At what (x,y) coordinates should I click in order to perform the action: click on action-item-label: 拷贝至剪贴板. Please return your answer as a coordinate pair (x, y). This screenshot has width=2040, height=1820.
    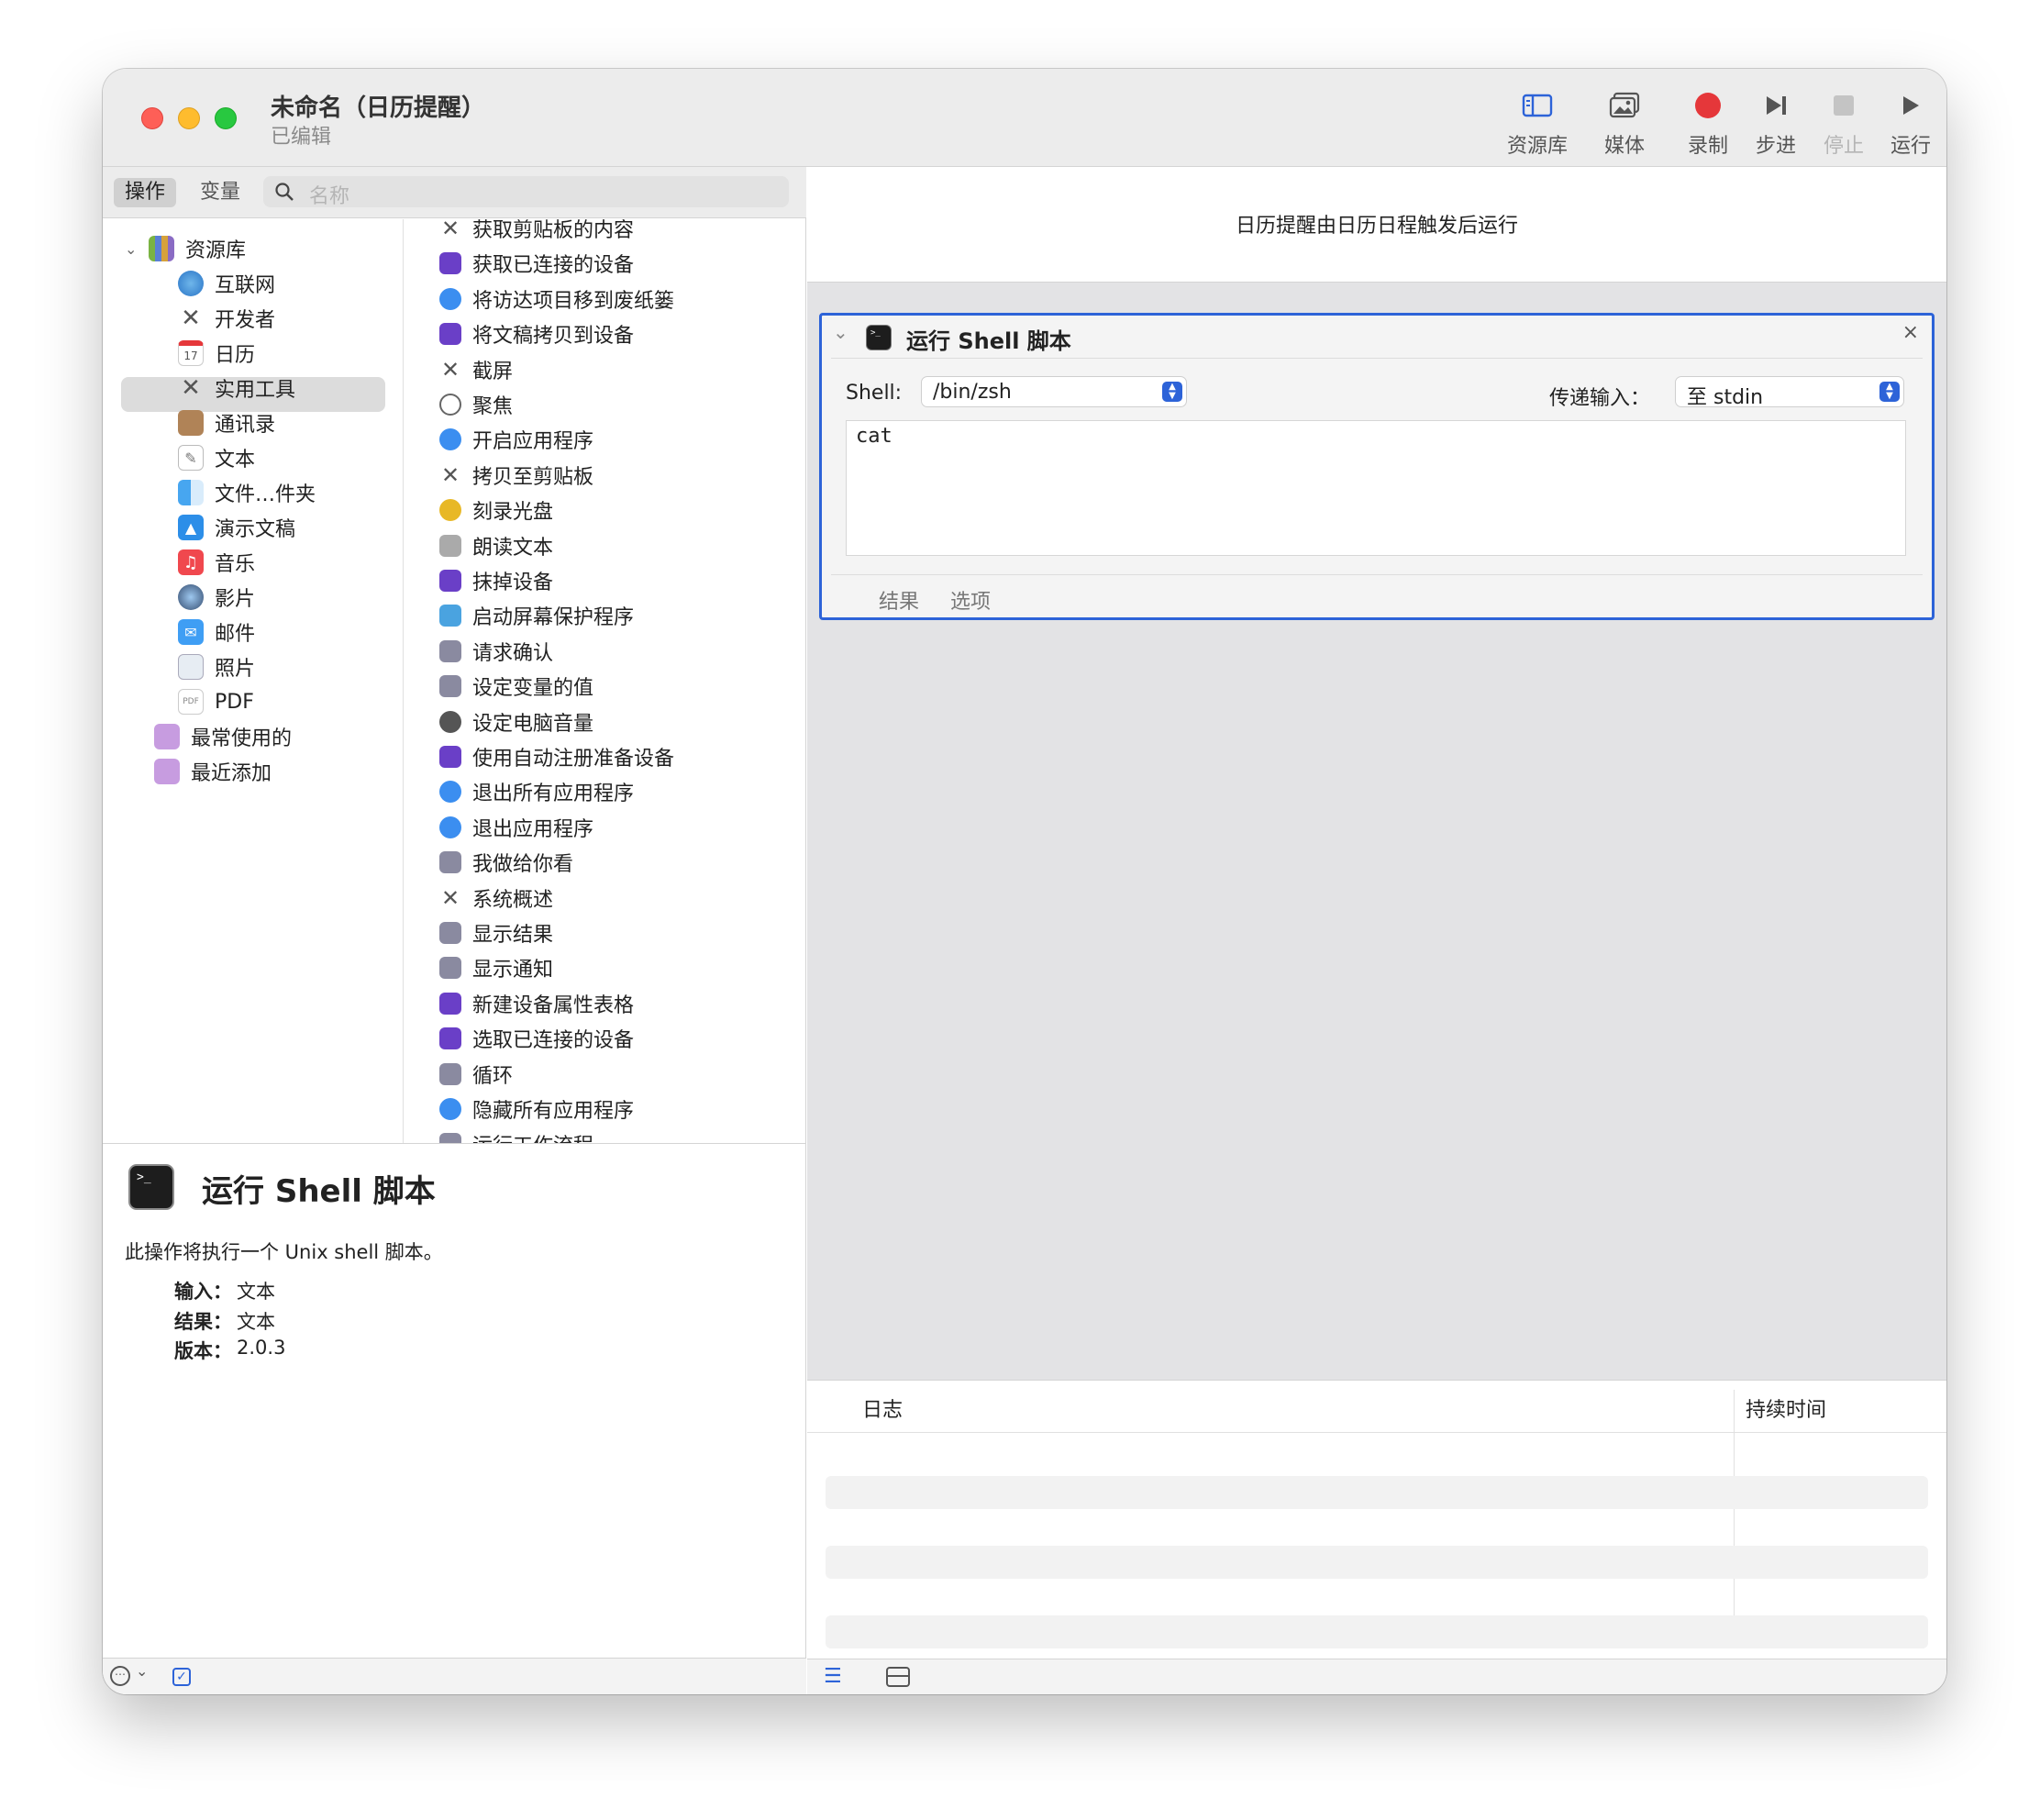
    Looking at the image, I should click on (533, 477).